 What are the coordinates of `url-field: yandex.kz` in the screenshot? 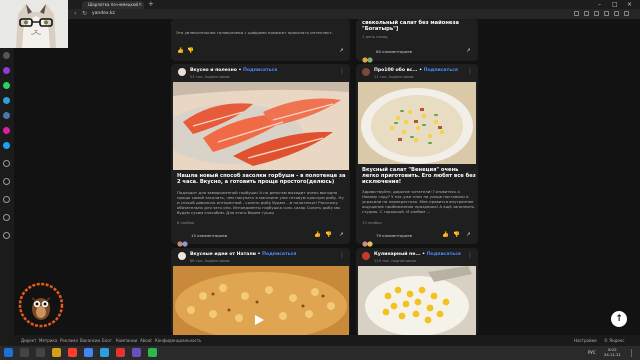 It's located at (103, 14).